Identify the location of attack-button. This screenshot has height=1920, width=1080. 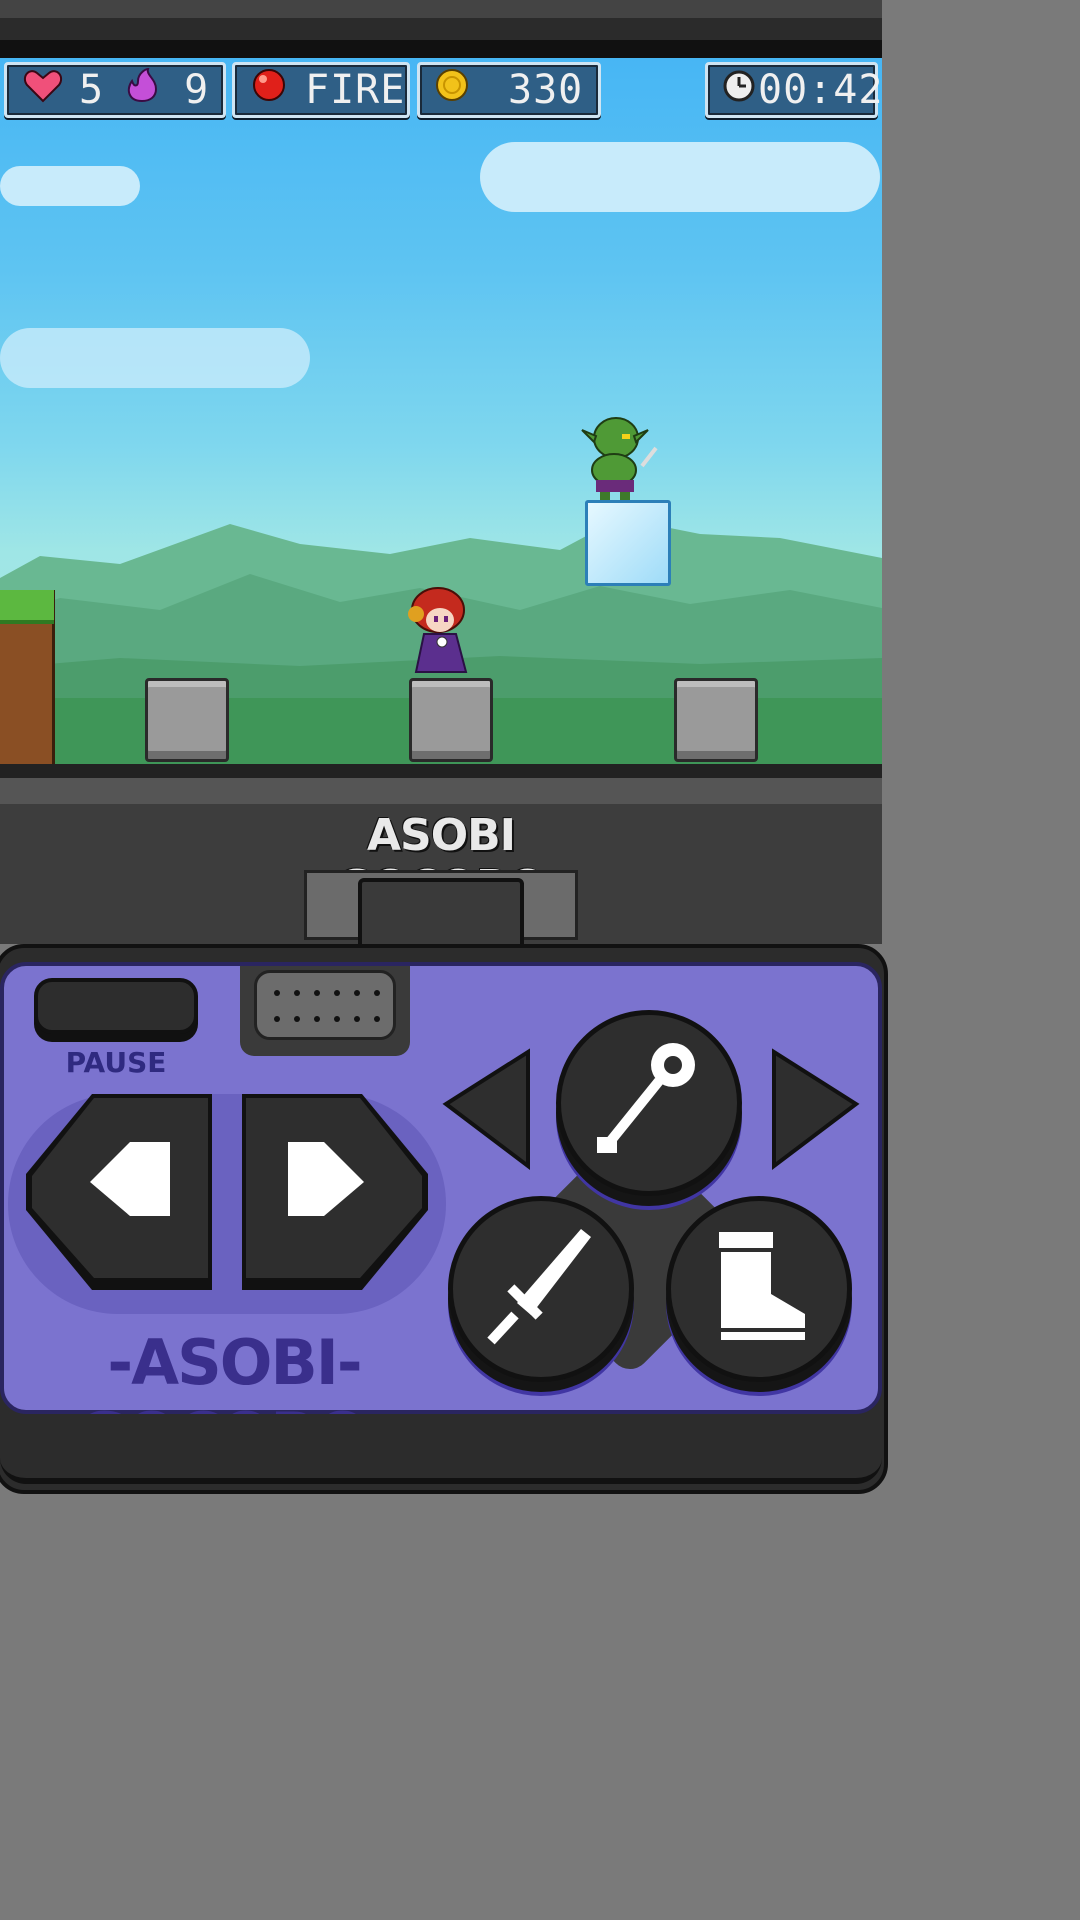
(541, 1289).